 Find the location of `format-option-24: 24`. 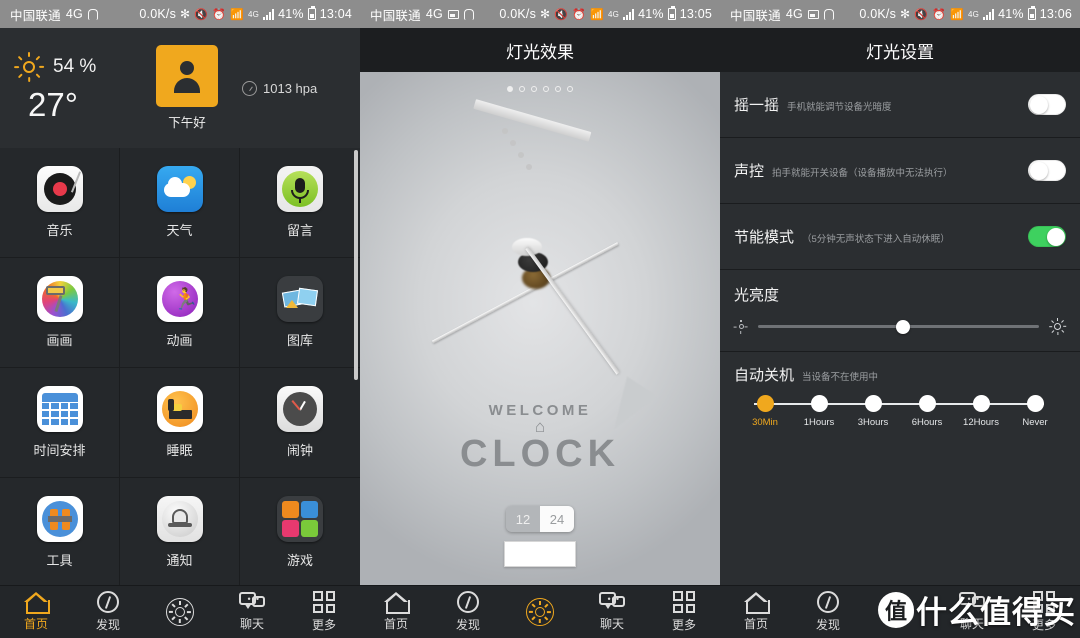

format-option-24: 24 is located at coordinates (557, 519).